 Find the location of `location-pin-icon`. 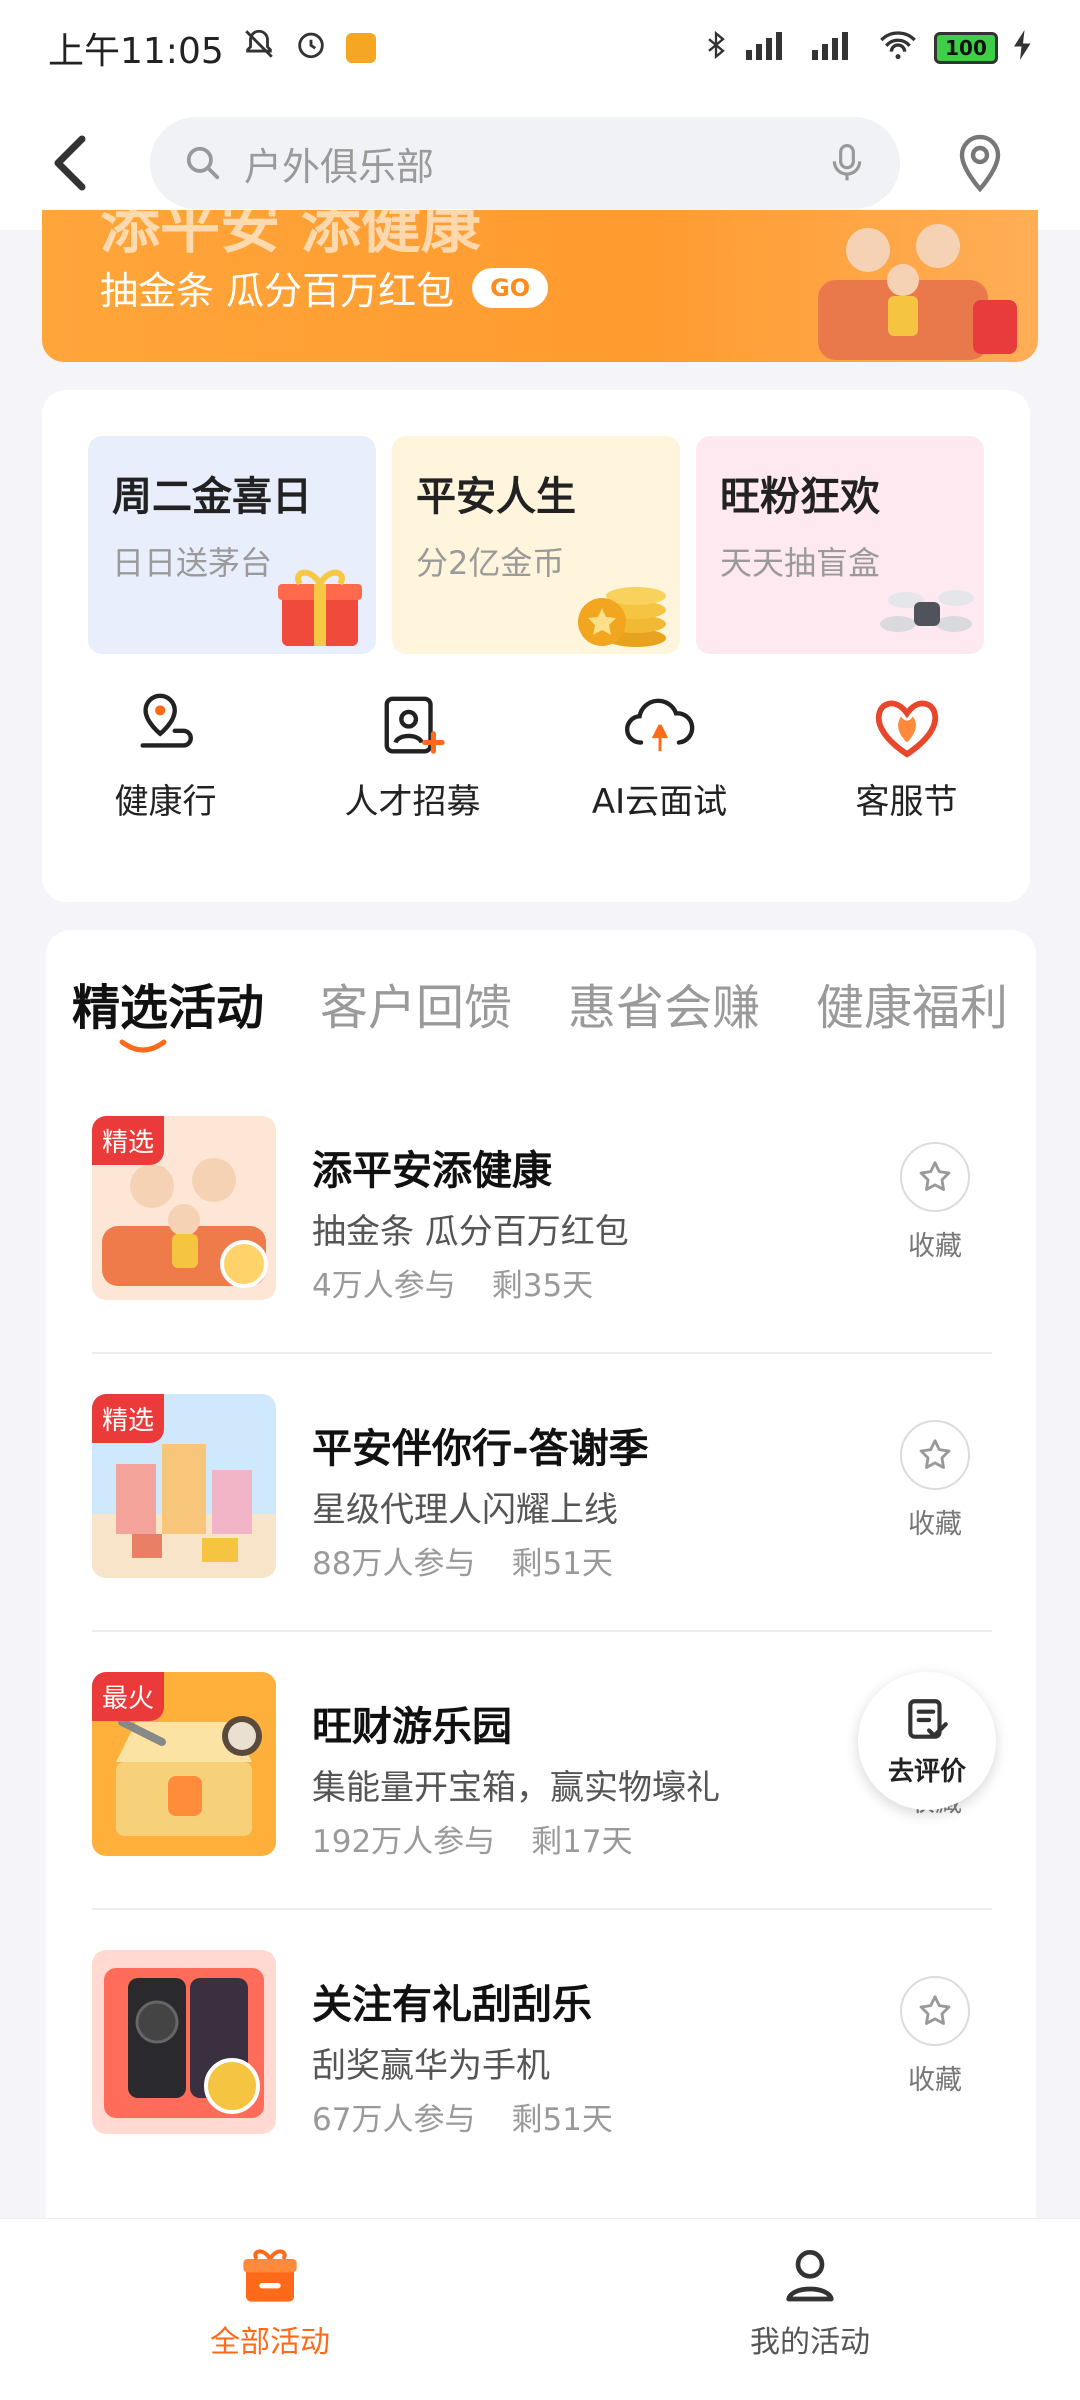

location-pin-icon is located at coordinates (980, 163).